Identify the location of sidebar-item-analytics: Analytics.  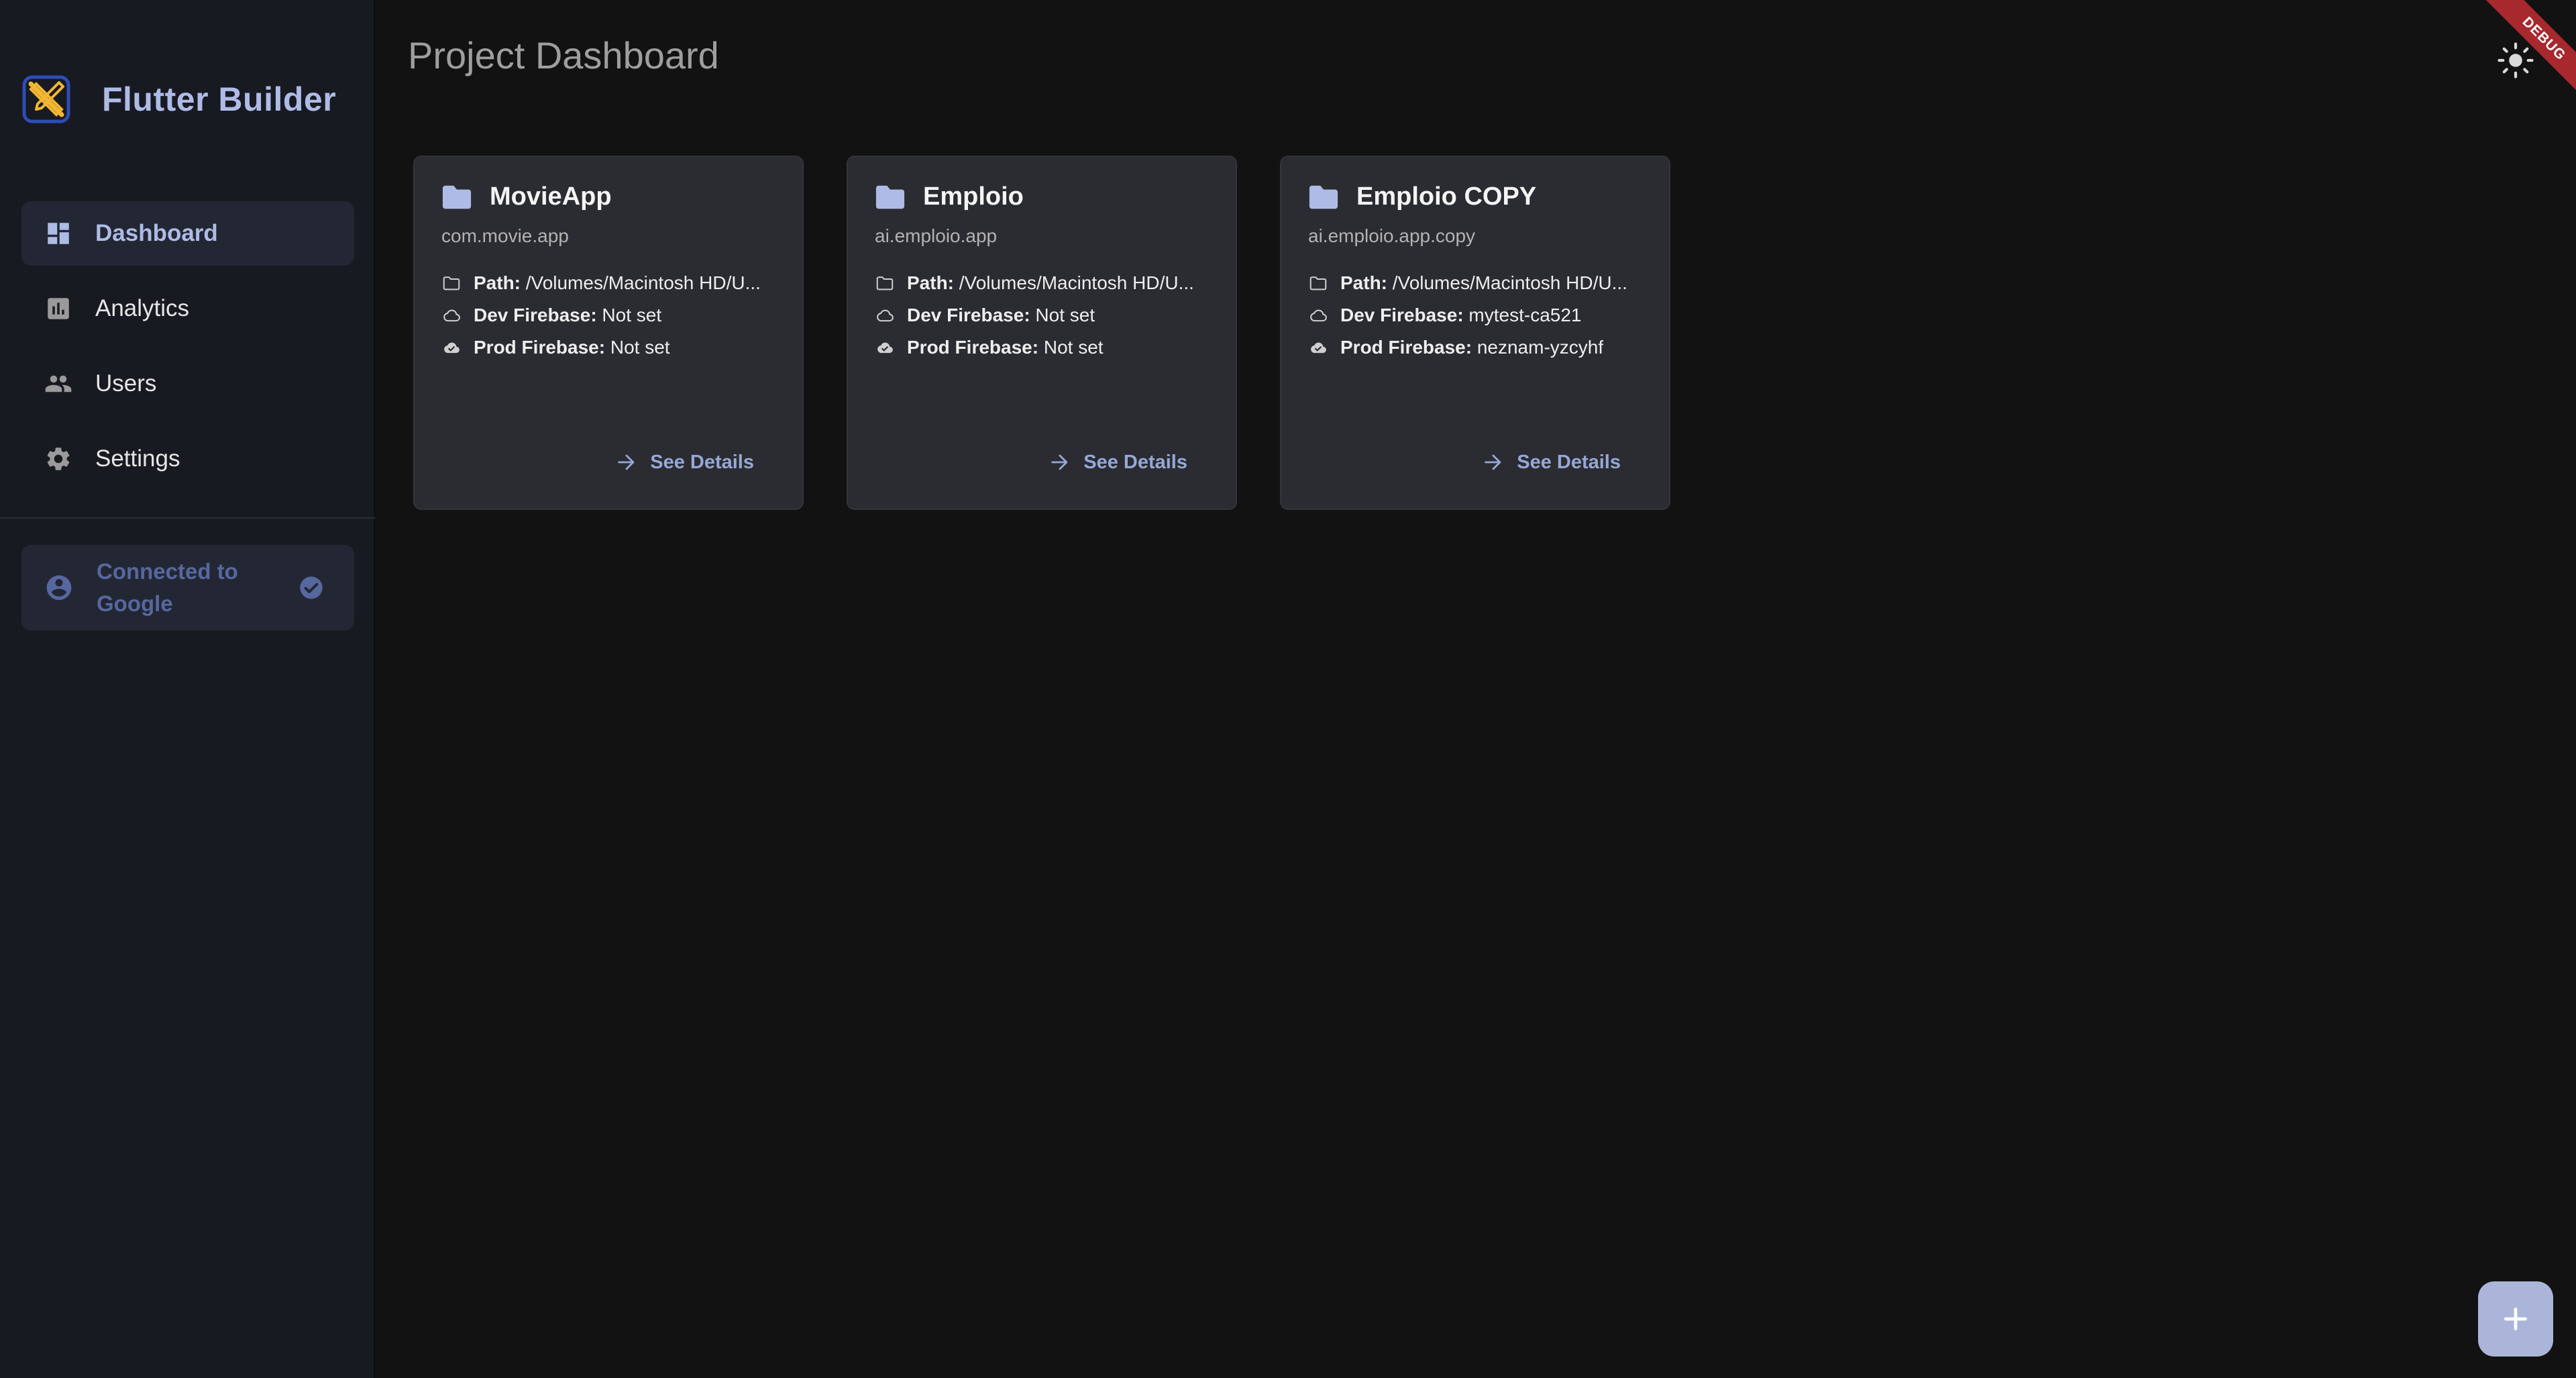
(187, 308).